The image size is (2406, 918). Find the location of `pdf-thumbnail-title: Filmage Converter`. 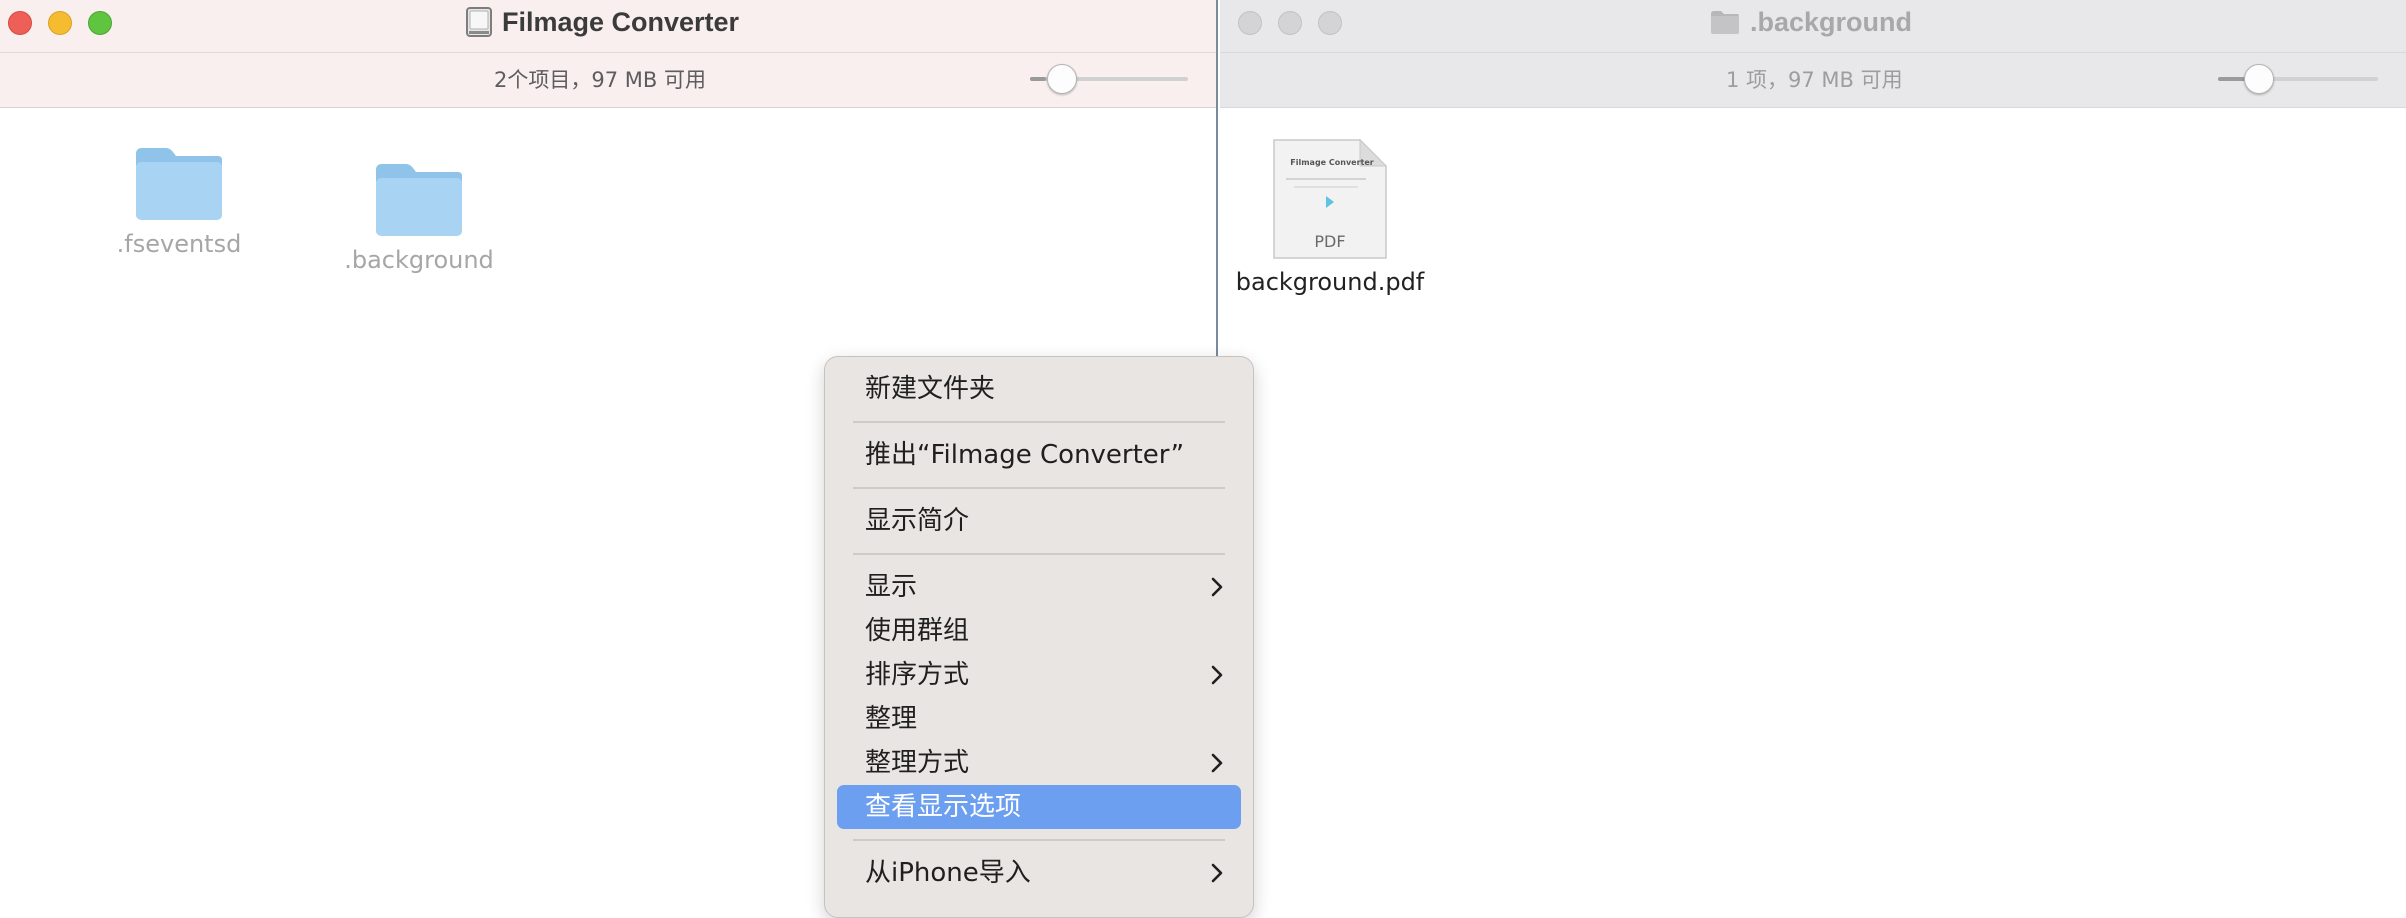

pdf-thumbnail-title: Filmage Converter is located at coordinates (1332, 162).